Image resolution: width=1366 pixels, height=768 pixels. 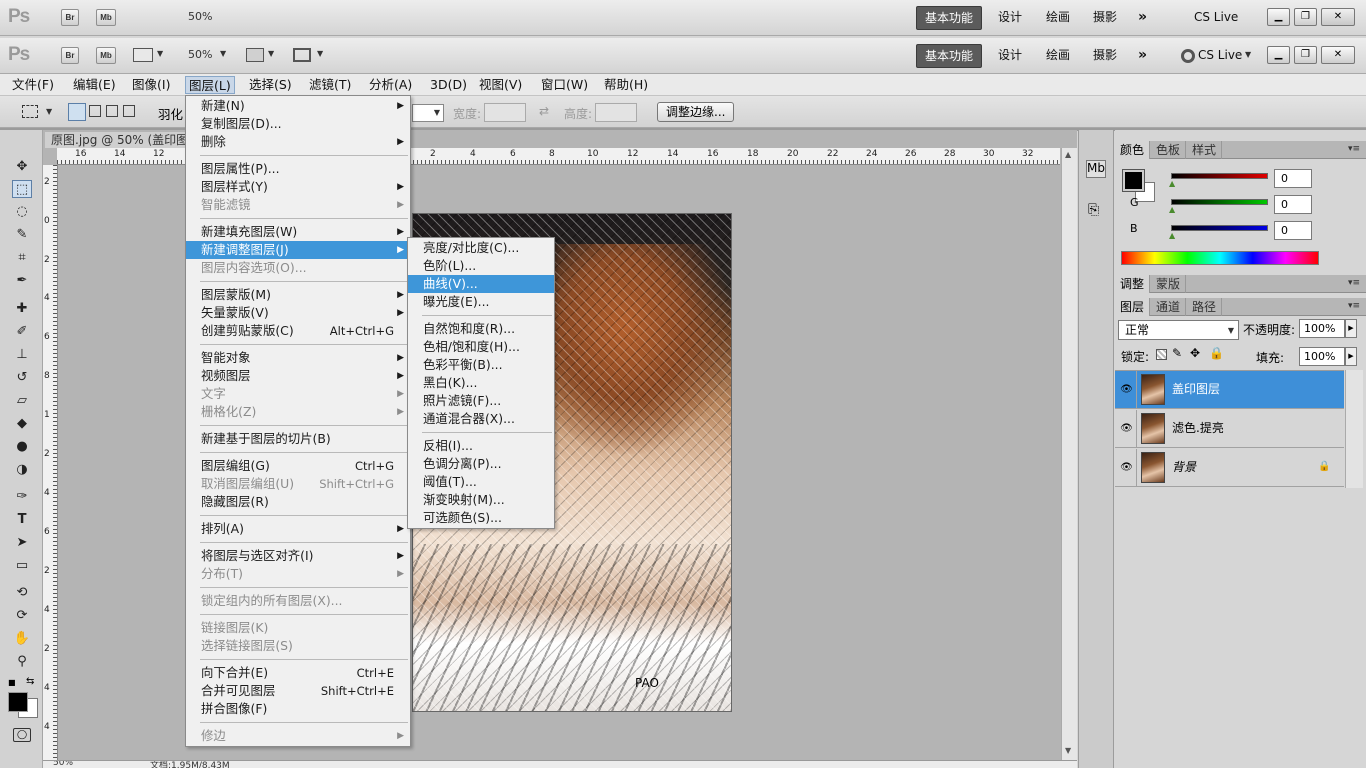 What do you see at coordinates (129, 111) in the screenshot?
I see `intersect-selection-icon` at bounding box center [129, 111].